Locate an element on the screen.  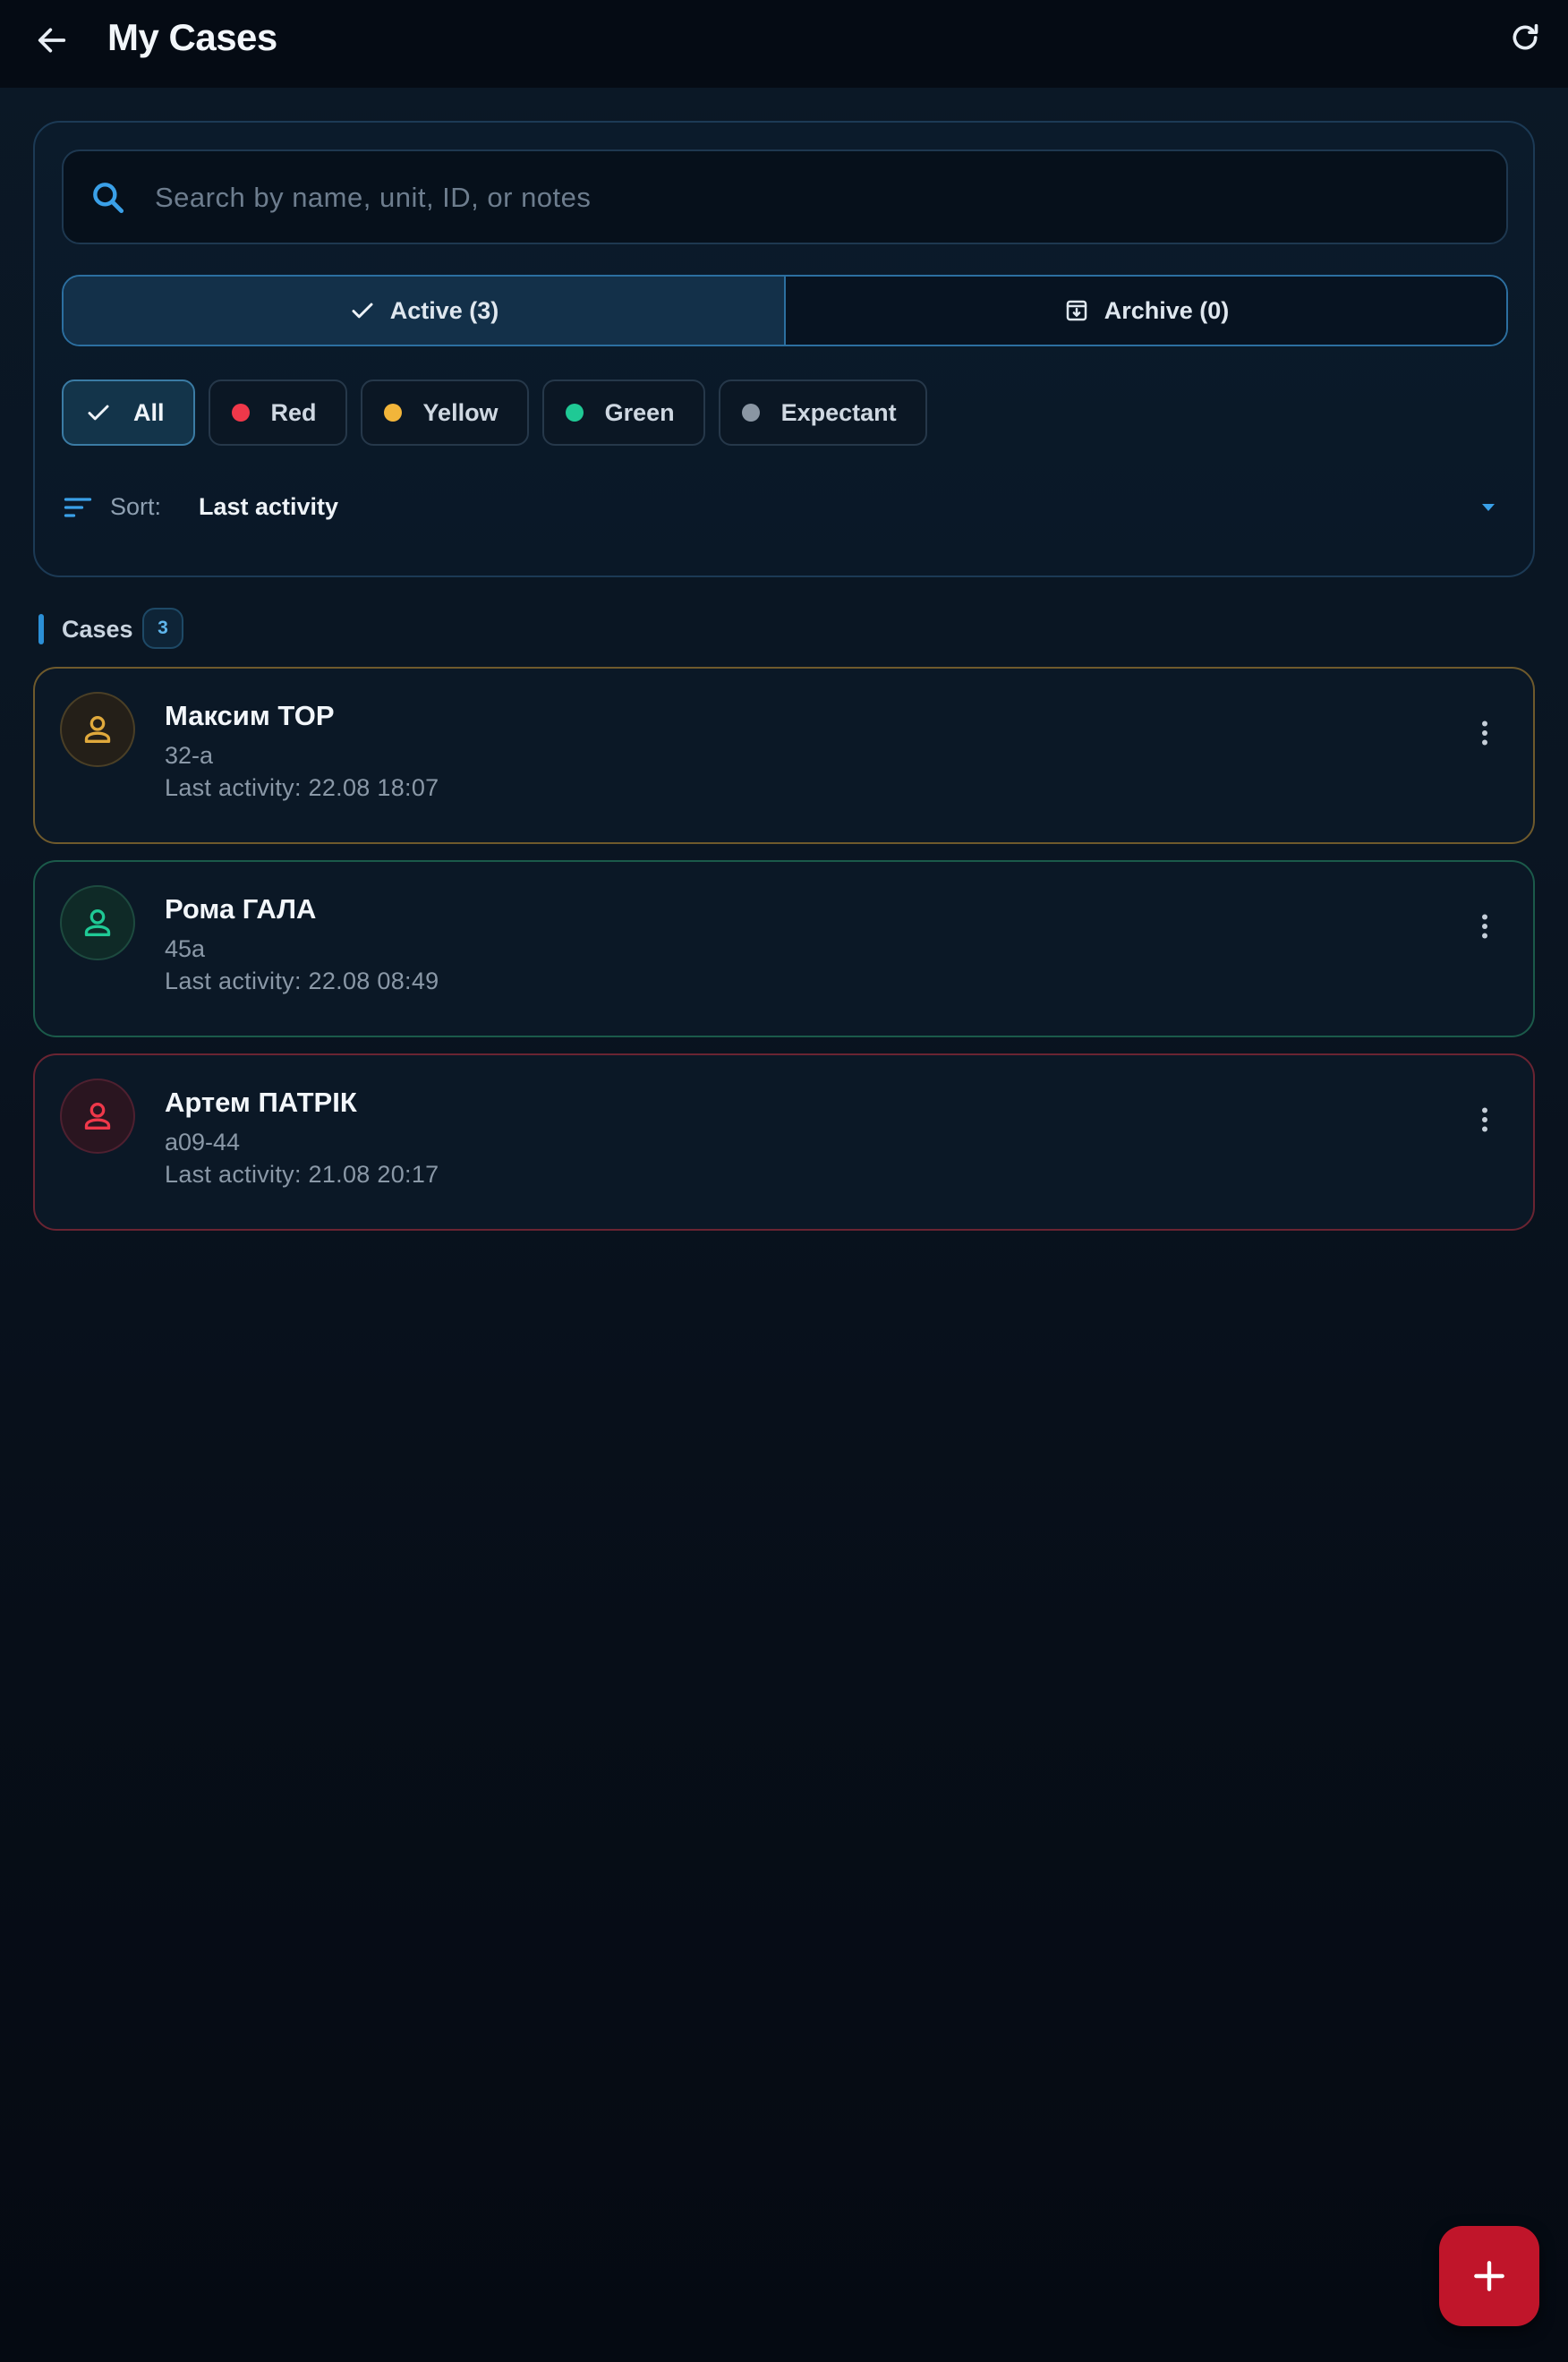
filter-chip-all: All is located at coordinates (128, 412).